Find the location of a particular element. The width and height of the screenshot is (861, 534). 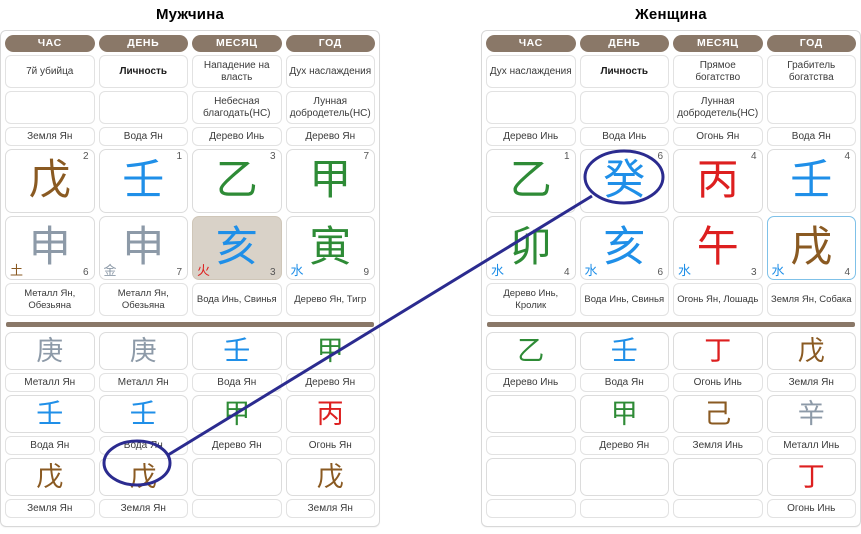

luck-glyph-row-1: 壬壬 甲 丙 is located at coordinates (190, 415).